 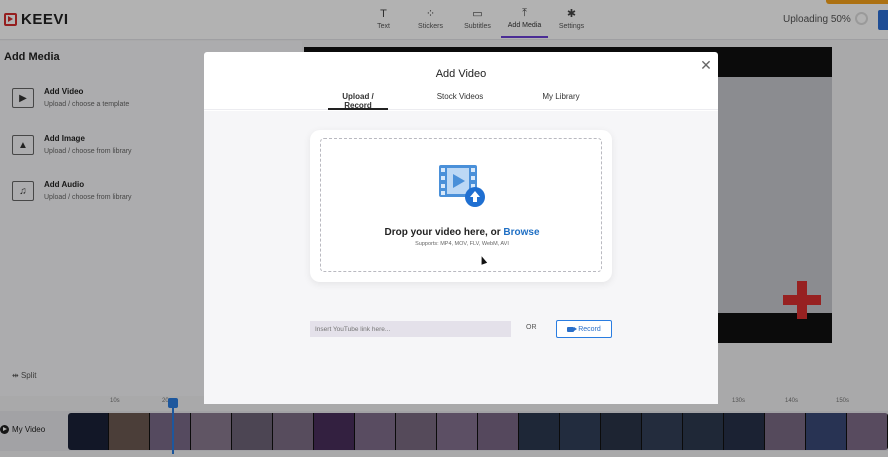 I want to click on close-icon: ✕, so click(x=706, y=65).